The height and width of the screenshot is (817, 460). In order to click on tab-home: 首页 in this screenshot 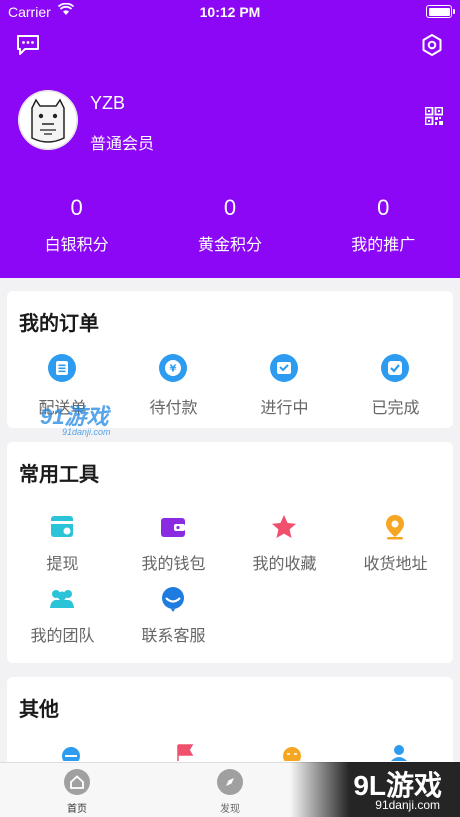, I will do `click(77, 792)`.